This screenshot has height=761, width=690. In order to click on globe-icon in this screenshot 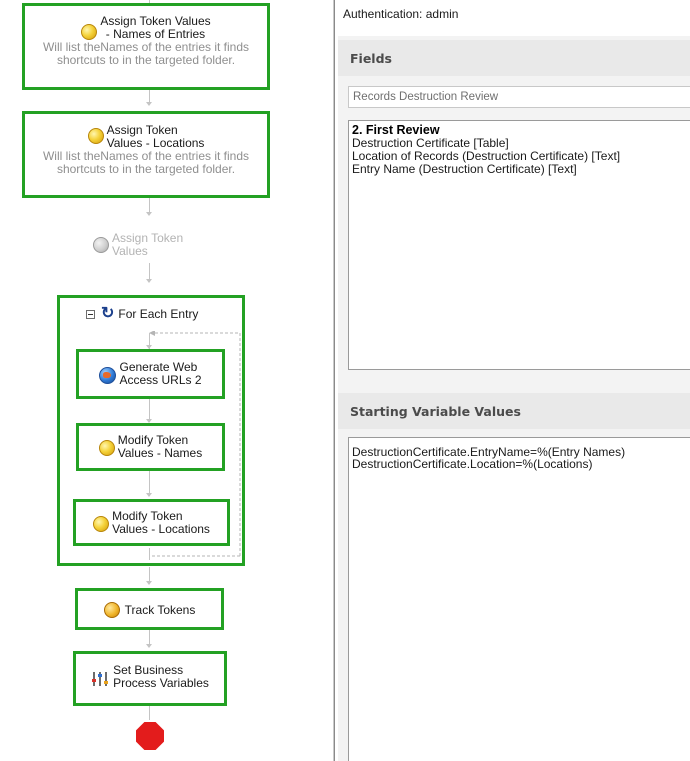, I will do `click(108, 375)`.